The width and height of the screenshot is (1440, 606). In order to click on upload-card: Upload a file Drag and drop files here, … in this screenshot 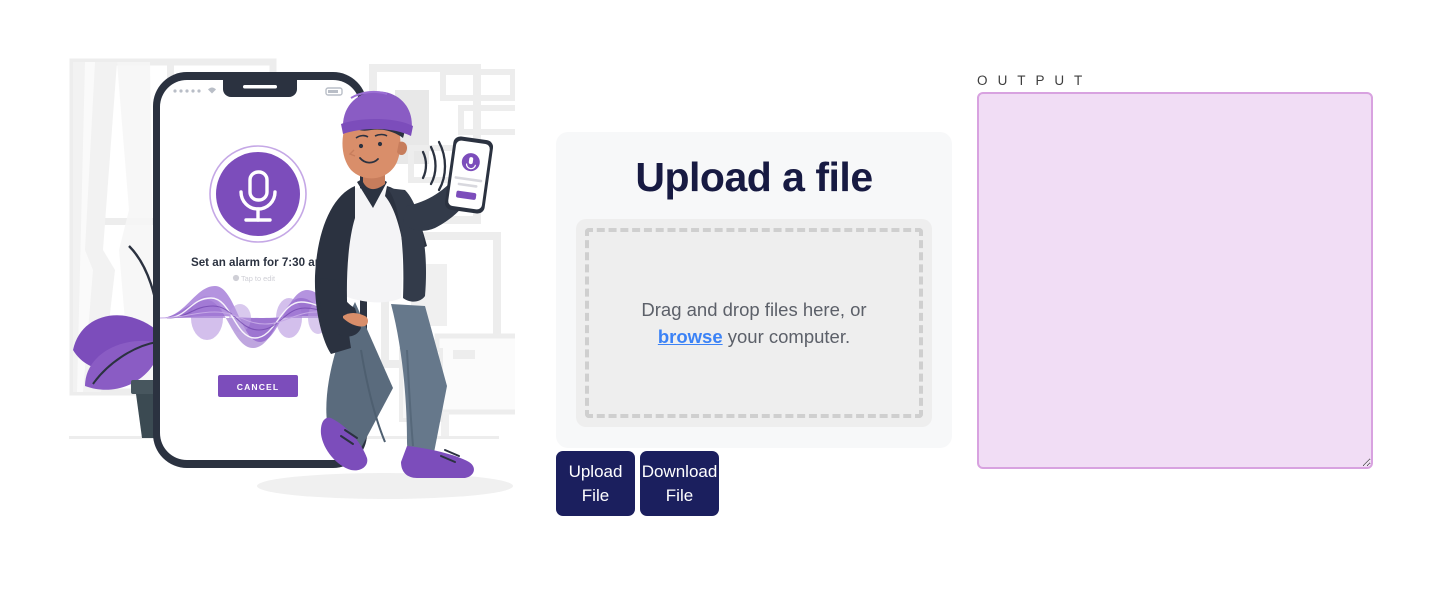, I will do `click(754, 290)`.